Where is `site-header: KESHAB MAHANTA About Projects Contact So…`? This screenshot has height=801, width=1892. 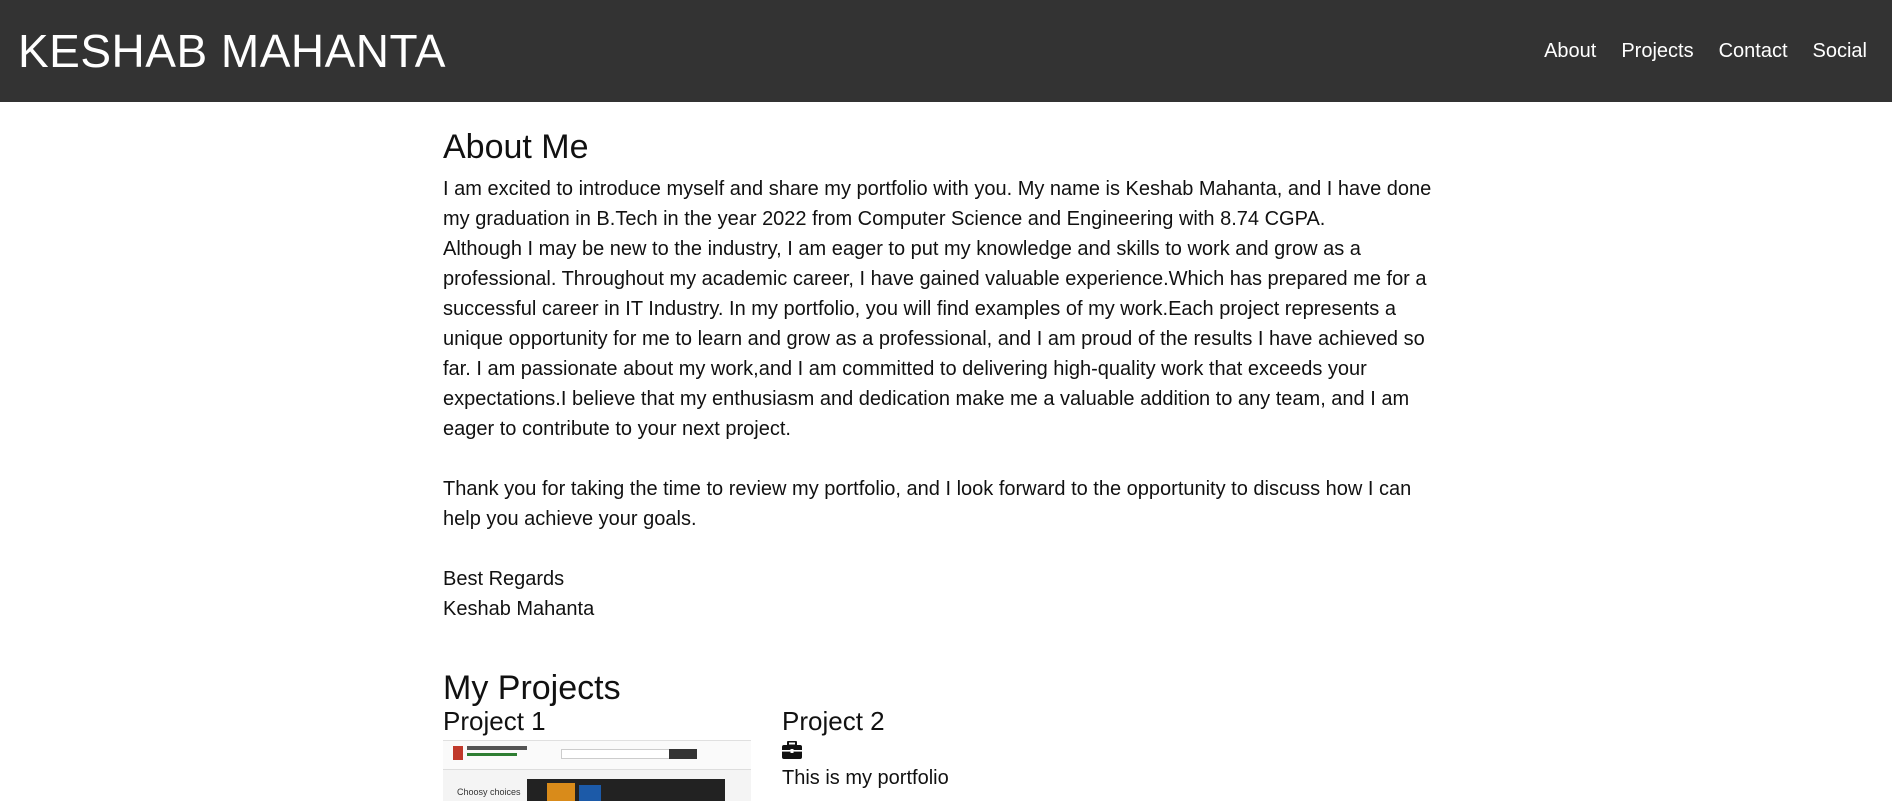 site-header: KESHAB MAHANTA About Projects Contact So… is located at coordinates (946, 51).